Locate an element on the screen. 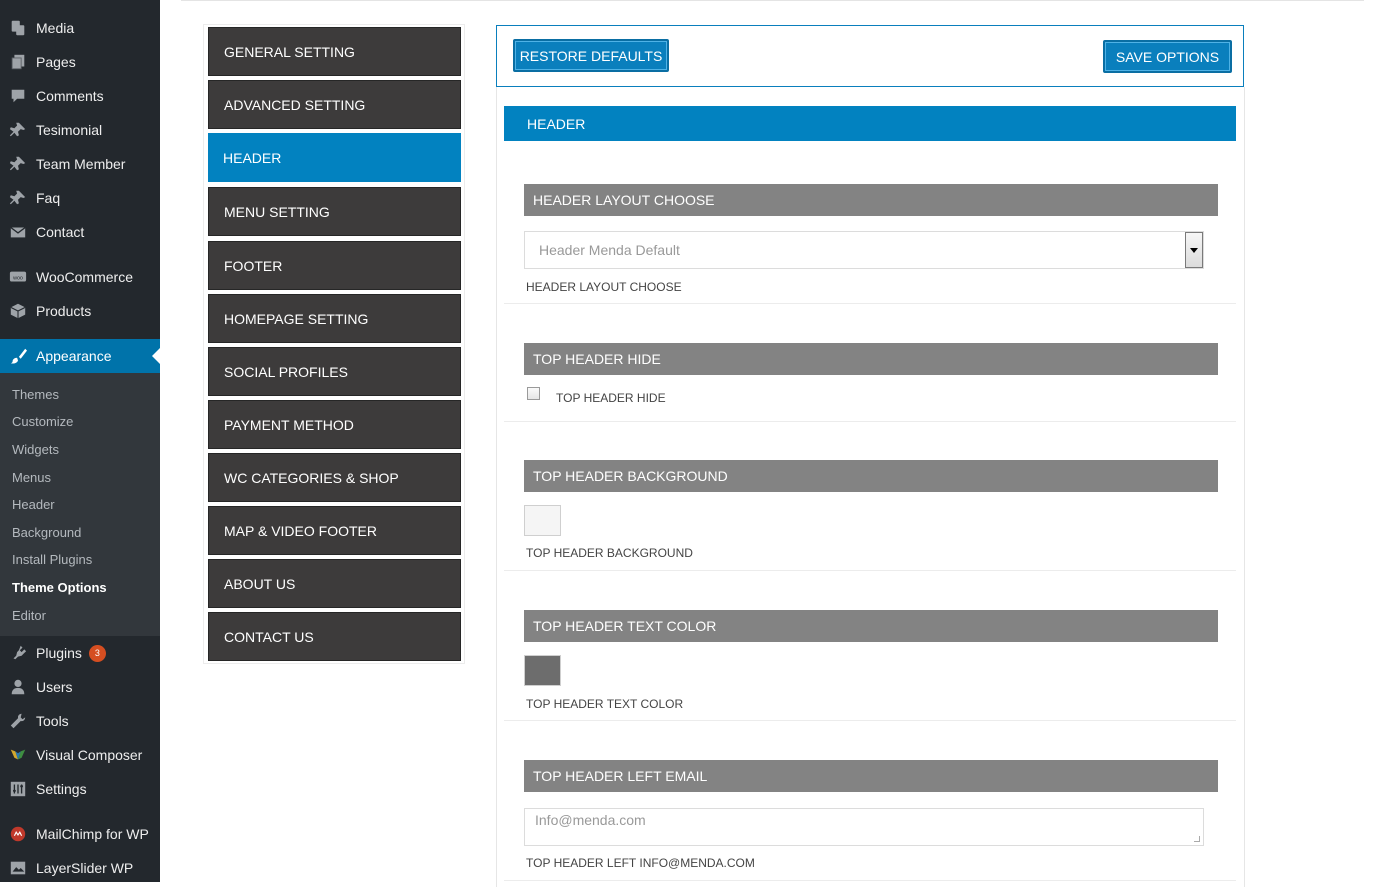 The width and height of the screenshot is (1380, 887). mailchimp-icon is located at coordinates (18, 834).